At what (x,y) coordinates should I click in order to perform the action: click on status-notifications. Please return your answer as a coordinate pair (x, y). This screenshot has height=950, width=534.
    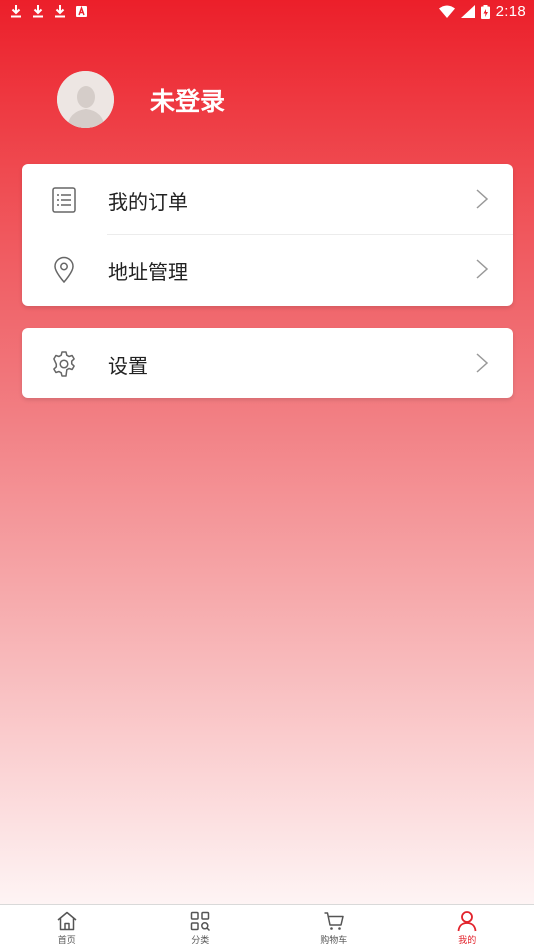
    Looking at the image, I should click on (48, 11).